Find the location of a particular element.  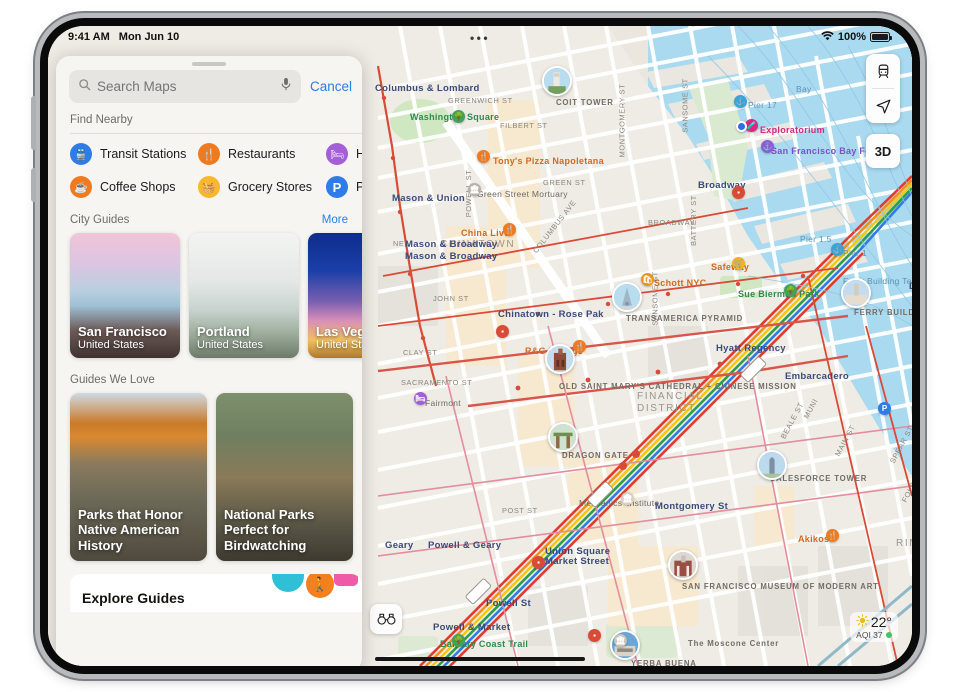

guide-card: National Parks Perfect for Birdwatching is located at coordinates (284, 477).